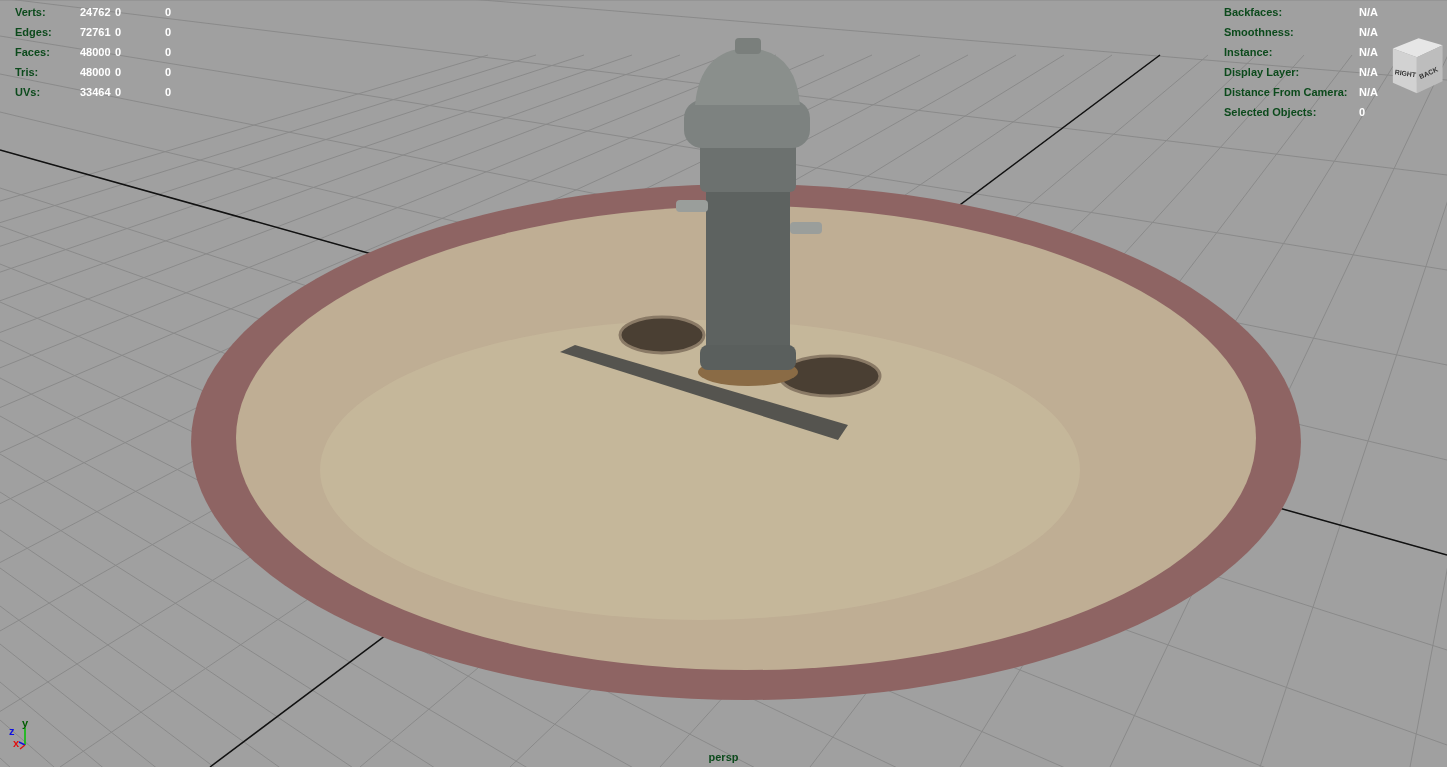  What do you see at coordinates (96, 32) in the screenshot?
I see `hud-value: 72761` at bounding box center [96, 32].